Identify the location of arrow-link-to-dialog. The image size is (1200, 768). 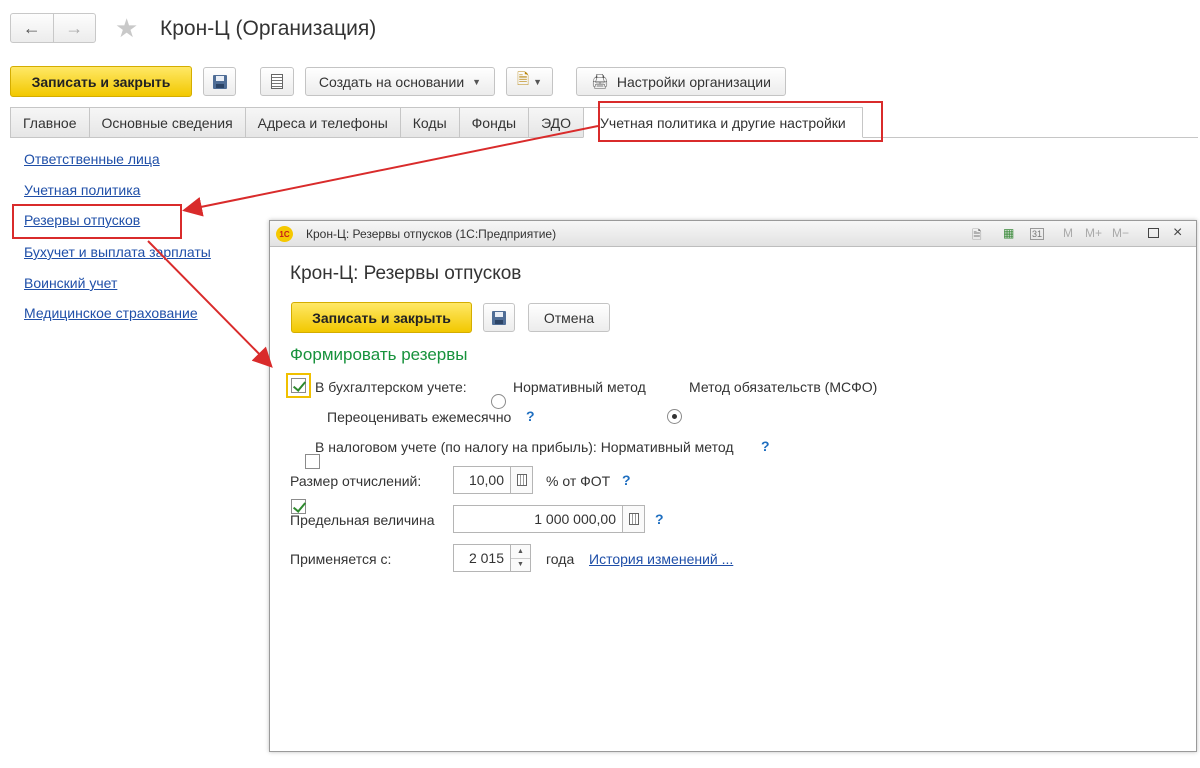
(210, 304).